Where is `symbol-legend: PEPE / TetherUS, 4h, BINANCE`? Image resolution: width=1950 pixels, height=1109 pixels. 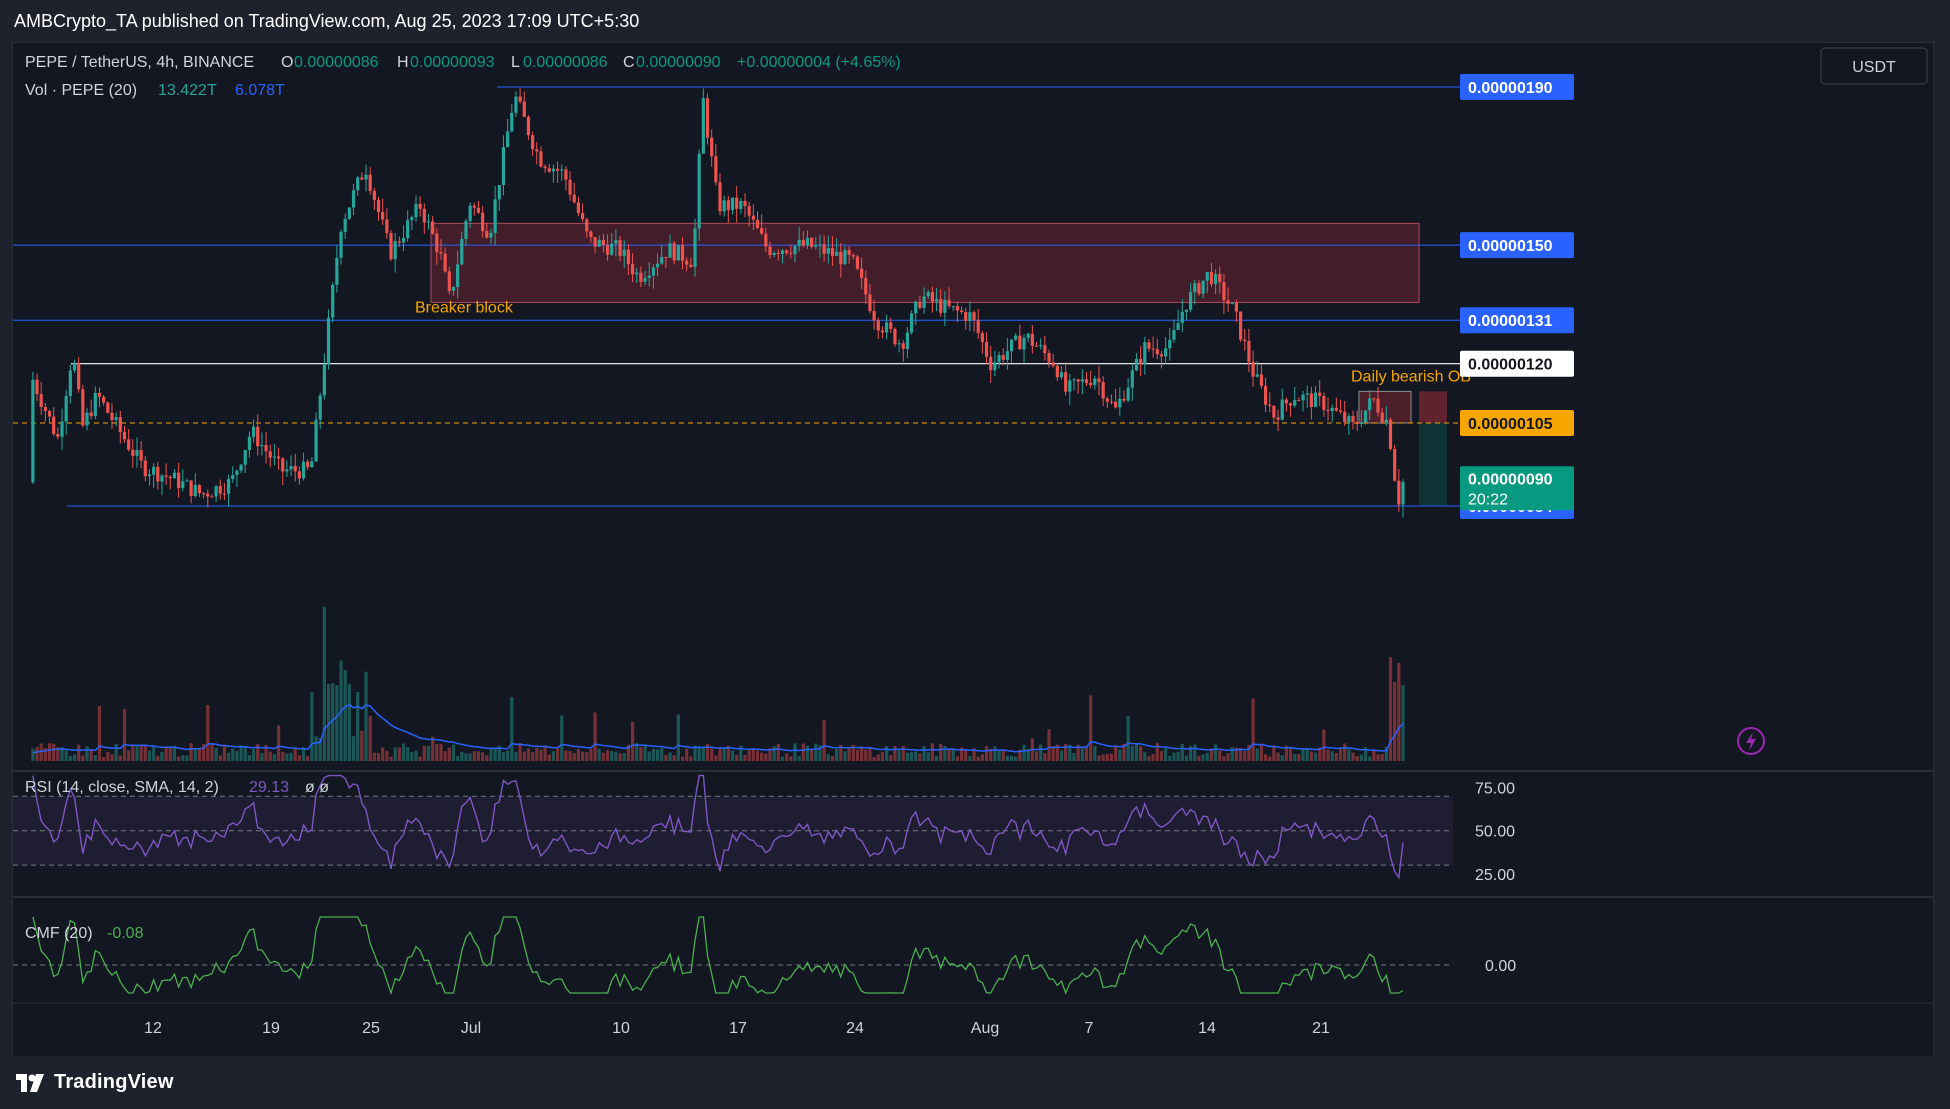
symbol-legend: PEPE / TetherUS, 4h, BINANCE is located at coordinates (139, 62).